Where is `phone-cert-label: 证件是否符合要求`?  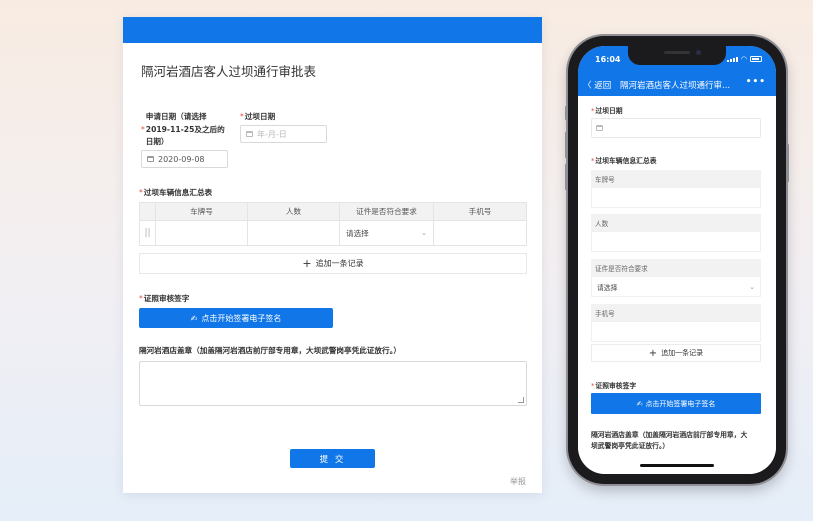 phone-cert-label: 证件是否符合要求 is located at coordinates (676, 267).